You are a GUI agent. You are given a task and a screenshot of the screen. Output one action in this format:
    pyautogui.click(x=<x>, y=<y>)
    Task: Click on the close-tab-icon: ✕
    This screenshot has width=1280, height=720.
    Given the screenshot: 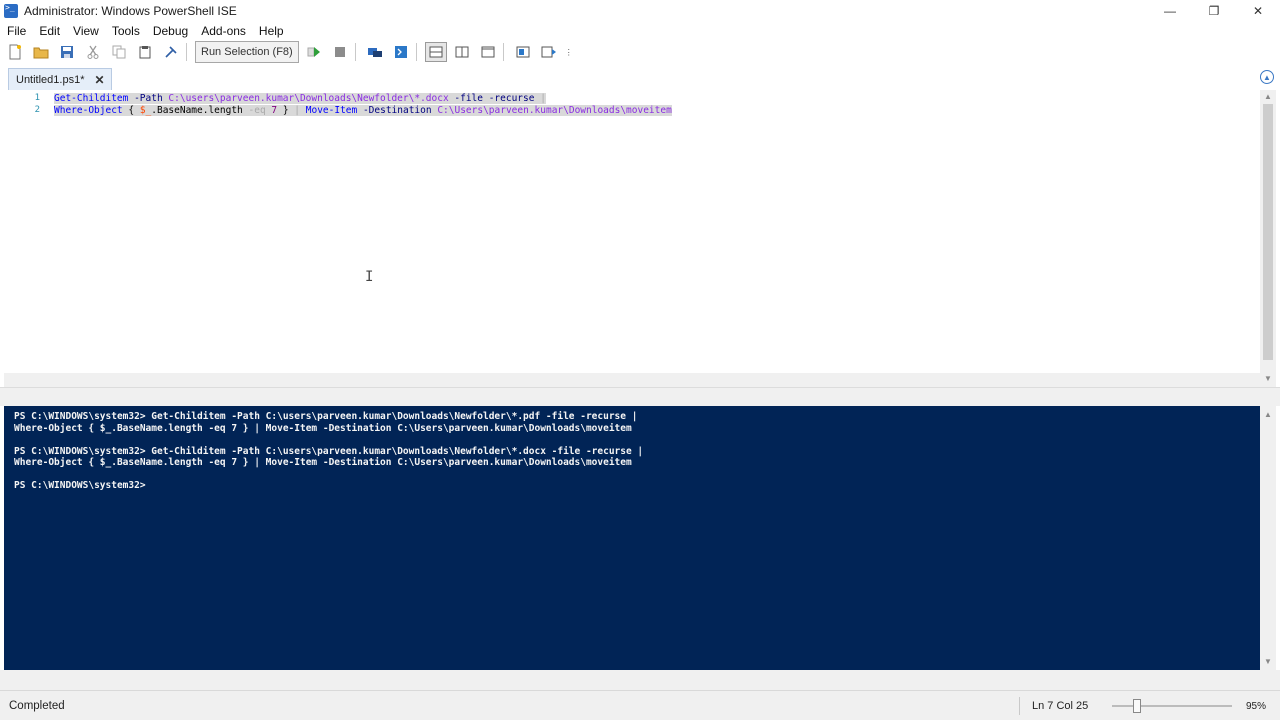 What is the action you would take?
    pyautogui.click(x=100, y=80)
    